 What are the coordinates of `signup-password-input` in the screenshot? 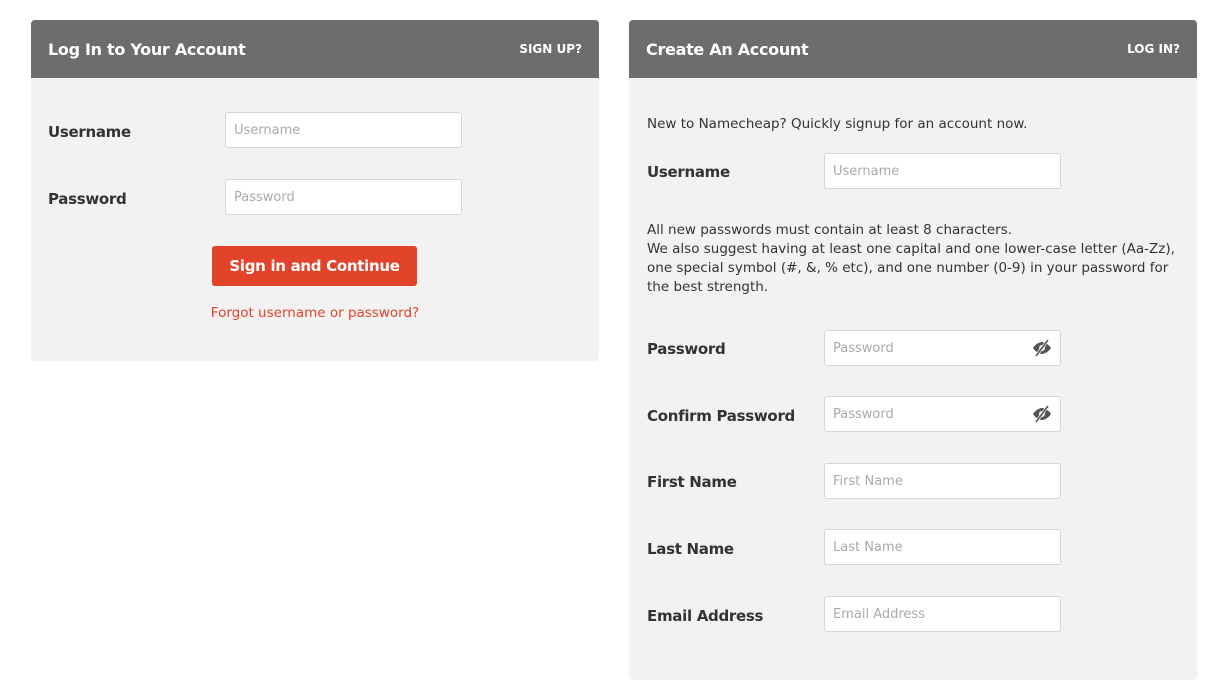 It's located at (942, 348).